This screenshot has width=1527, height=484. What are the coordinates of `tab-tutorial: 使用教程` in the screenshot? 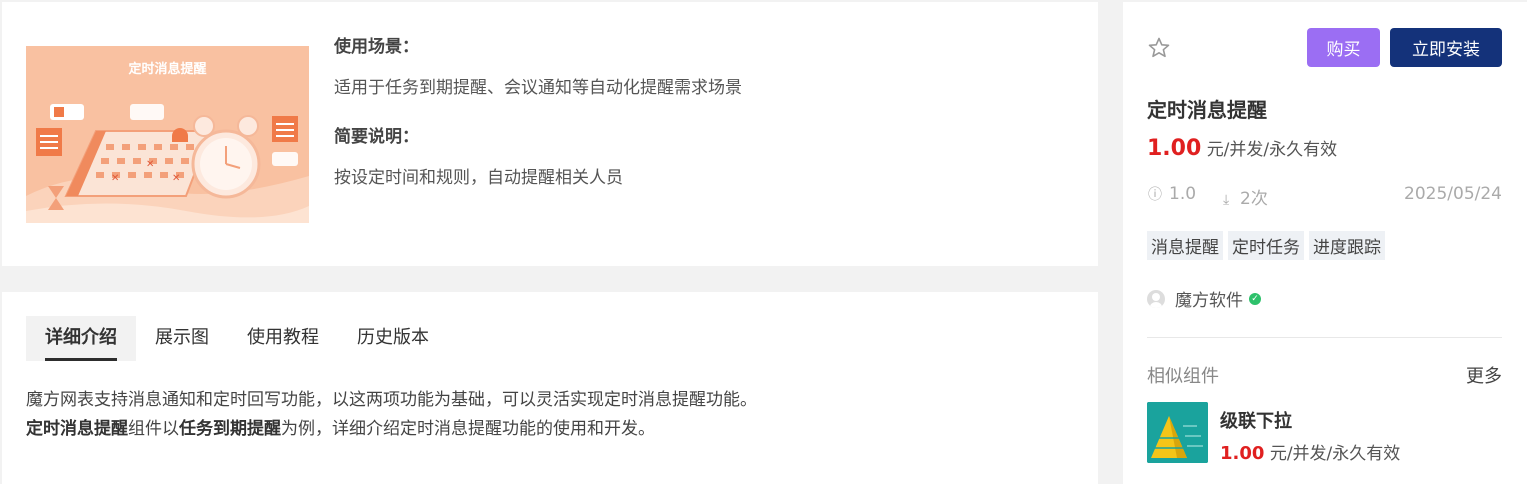 It's located at (283, 338).